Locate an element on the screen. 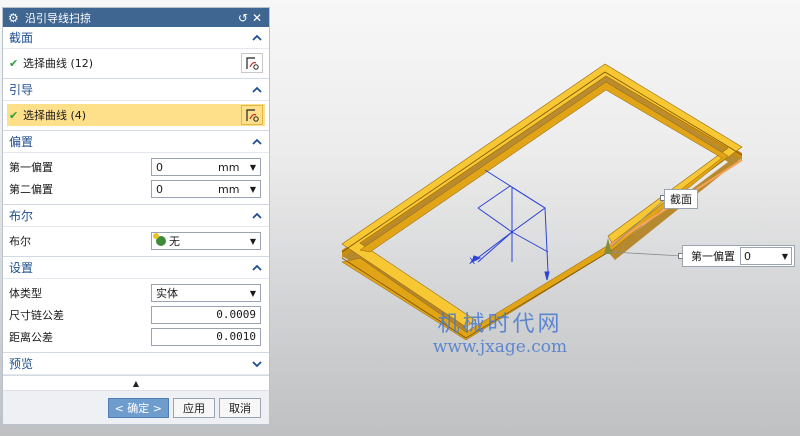 The height and width of the screenshot is (436, 800). triangle-up-icon: ▲ is located at coordinates (136, 383).